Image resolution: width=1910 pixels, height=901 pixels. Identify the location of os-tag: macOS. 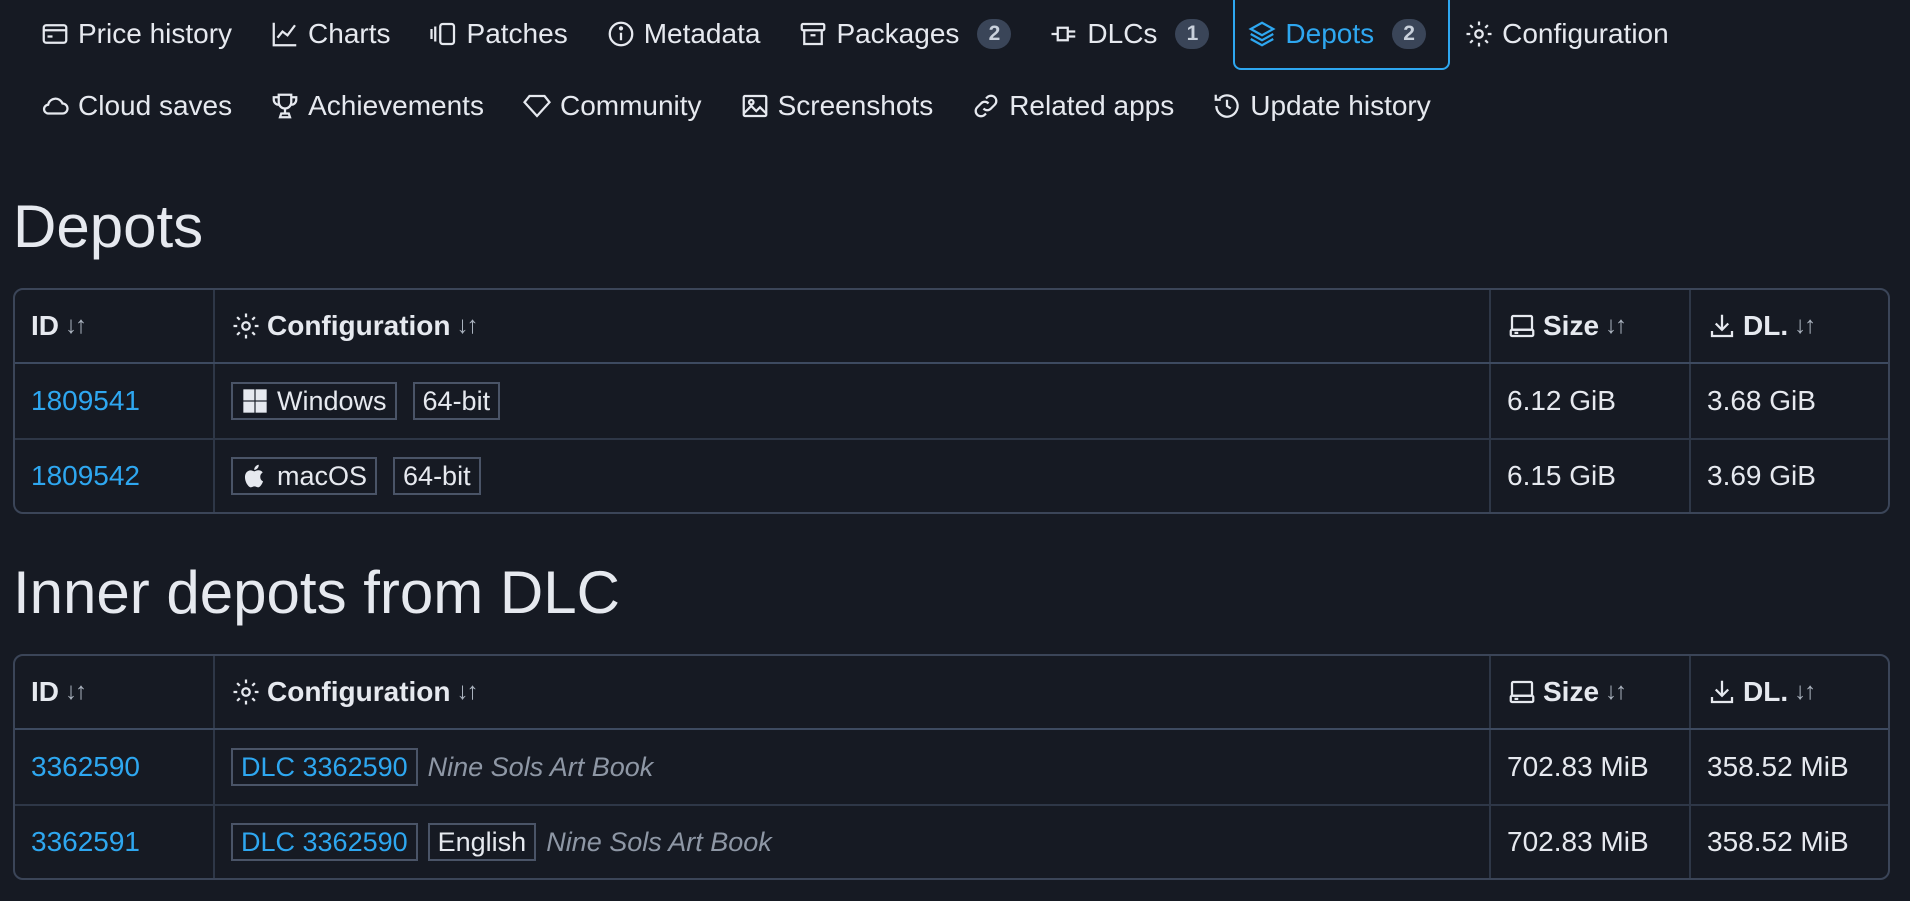
(304, 476).